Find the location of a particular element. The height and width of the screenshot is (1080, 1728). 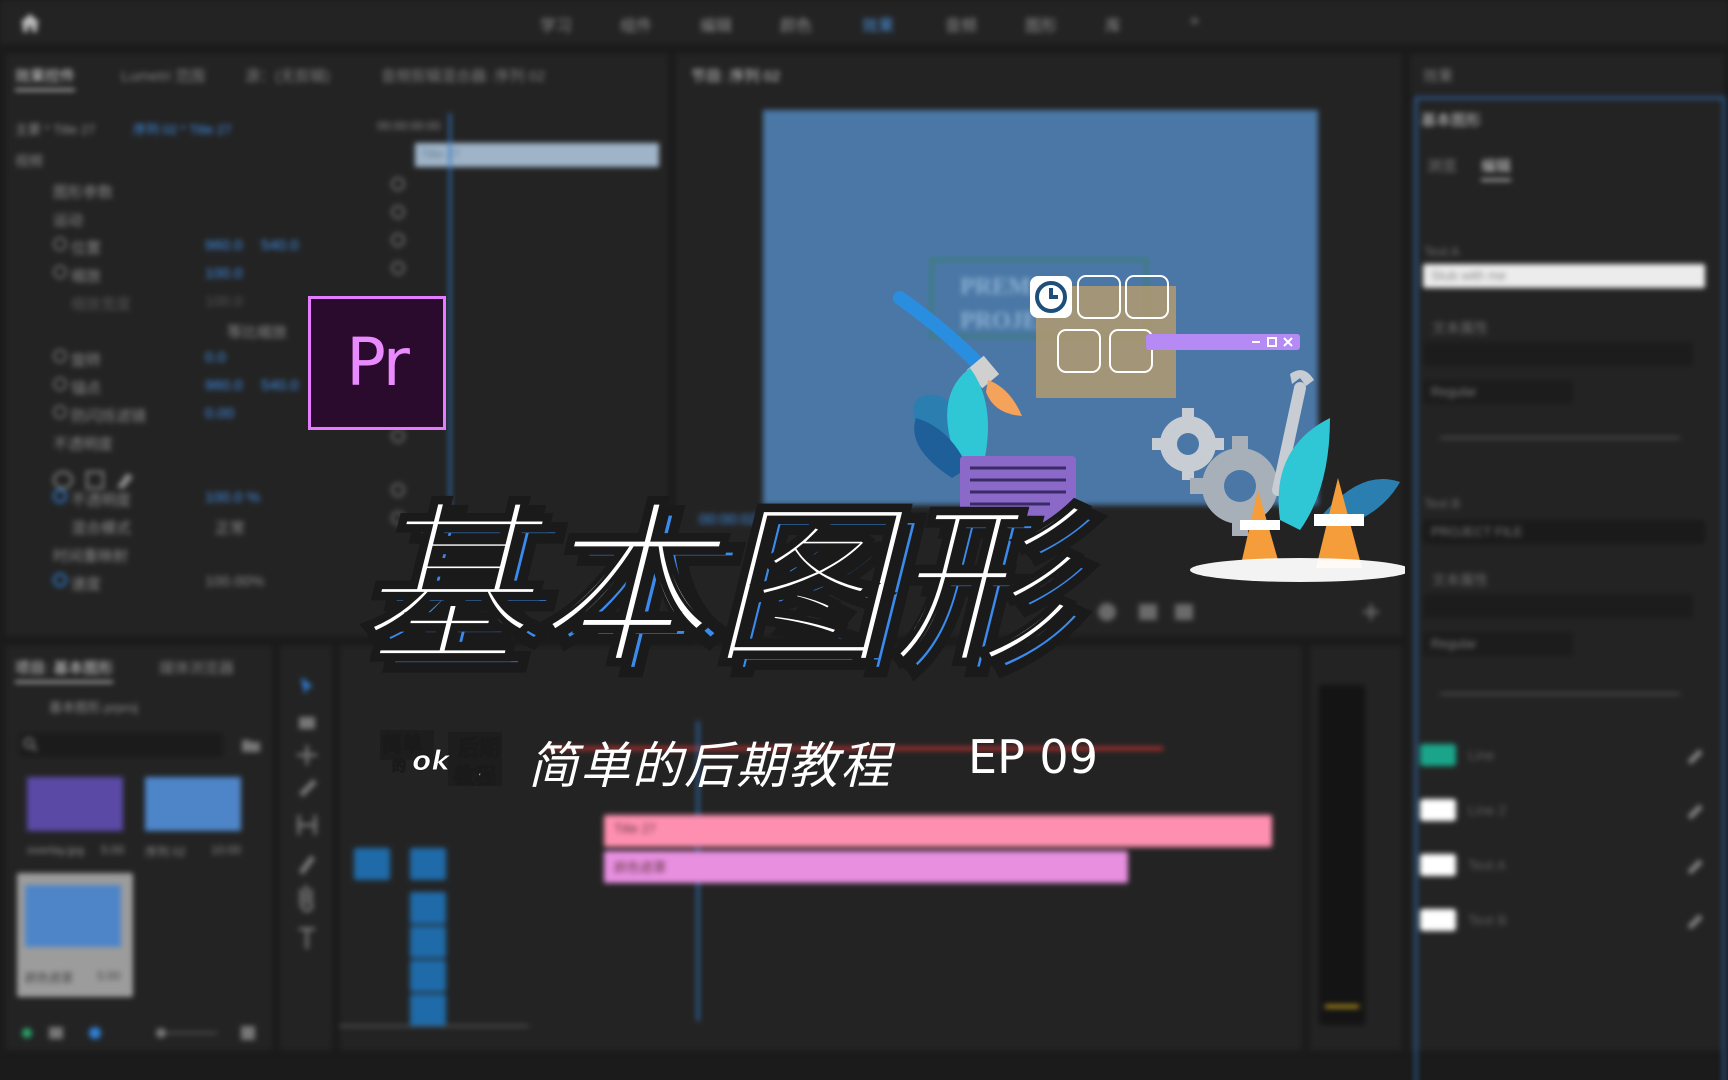

premiere-logo-text: Pr is located at coordinates (378, 362).